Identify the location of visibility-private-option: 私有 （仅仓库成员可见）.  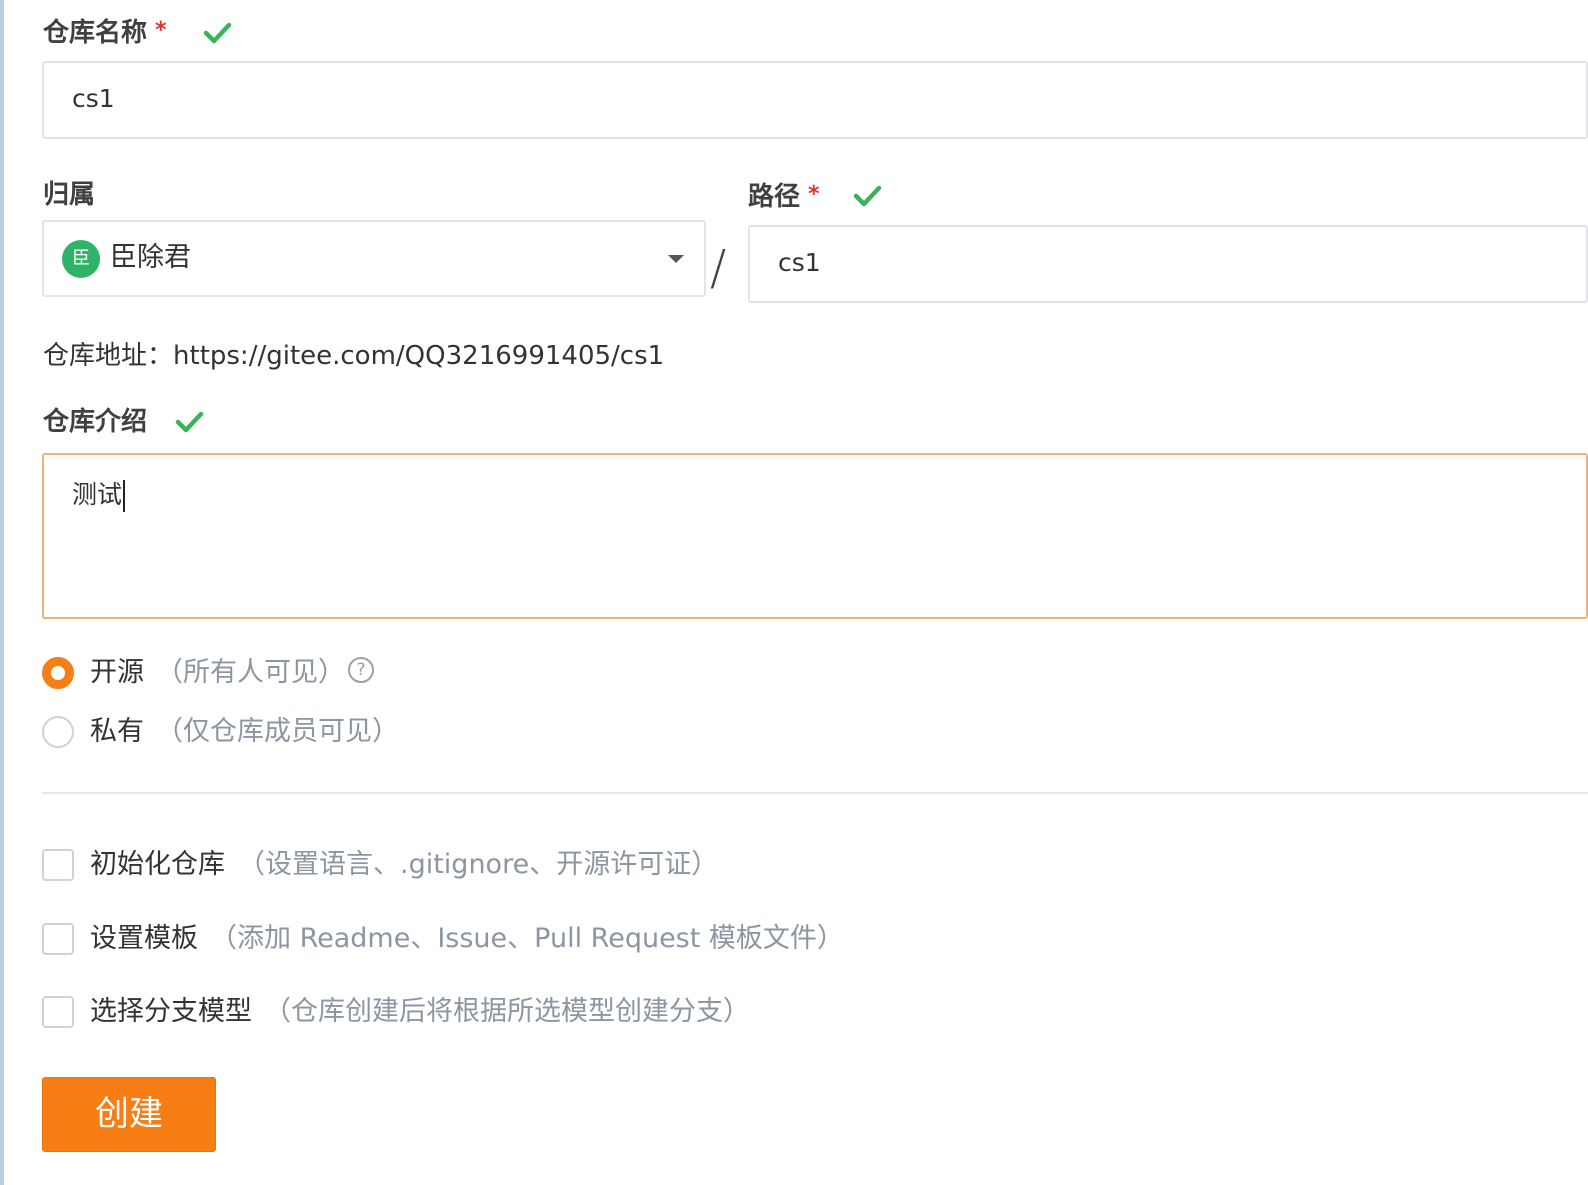
(242, 734).